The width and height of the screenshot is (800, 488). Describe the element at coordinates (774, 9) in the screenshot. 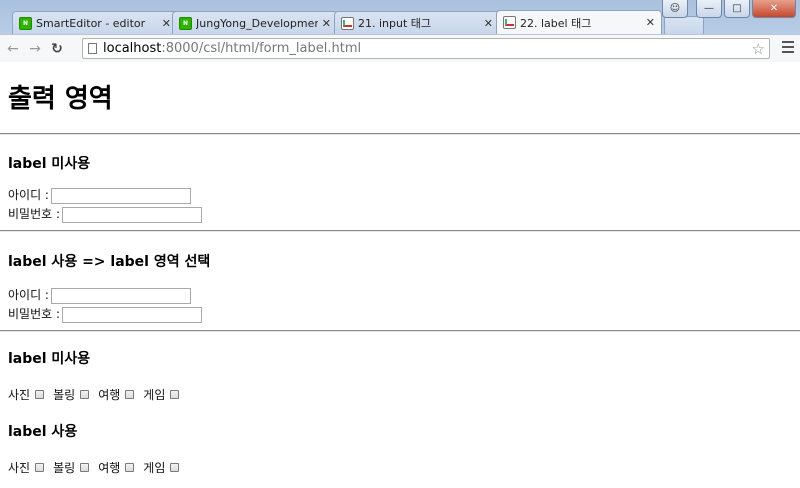

I see `close-window-button: ✕` at that location.